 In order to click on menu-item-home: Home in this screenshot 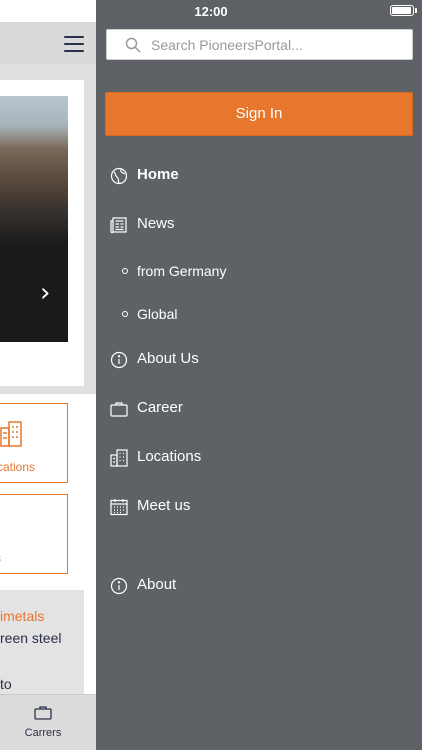, I will do `click(259, 176)`.